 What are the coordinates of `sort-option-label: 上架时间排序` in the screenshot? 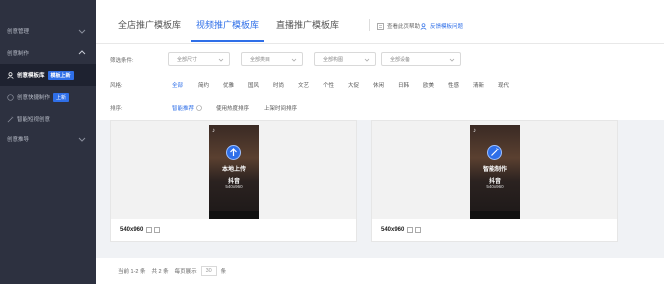 It's located at (281, 109).